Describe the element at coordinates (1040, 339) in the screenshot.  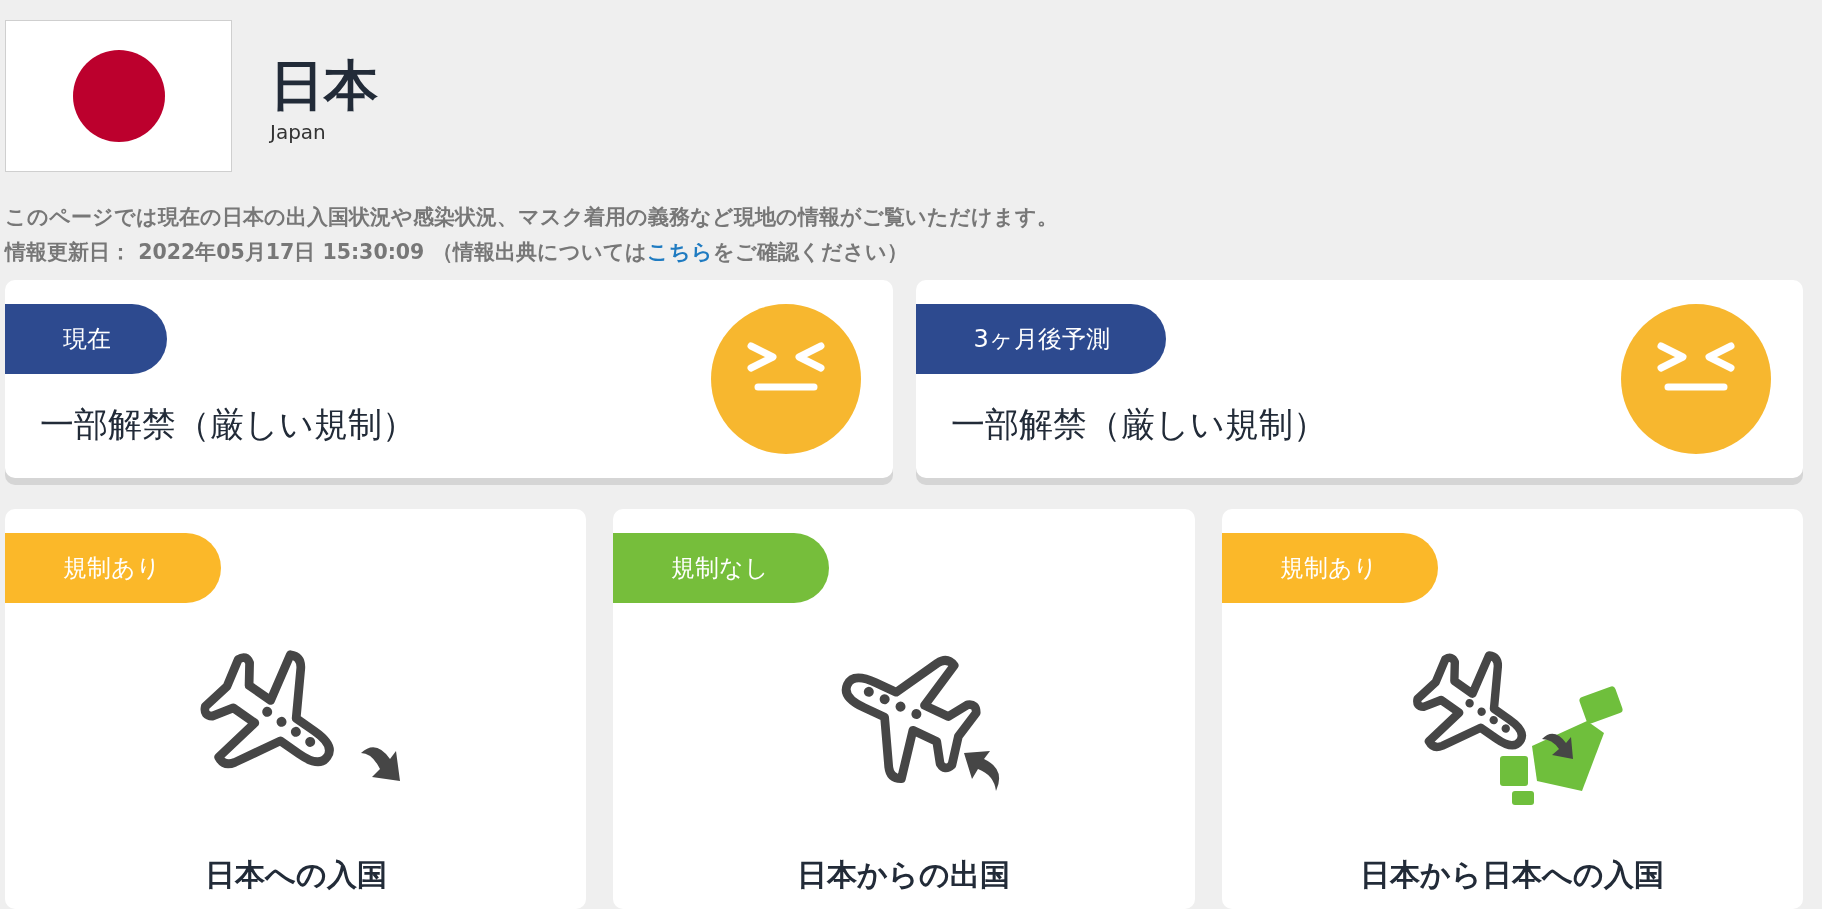
I see `status-label: 3ヶ月後予測` at that location.